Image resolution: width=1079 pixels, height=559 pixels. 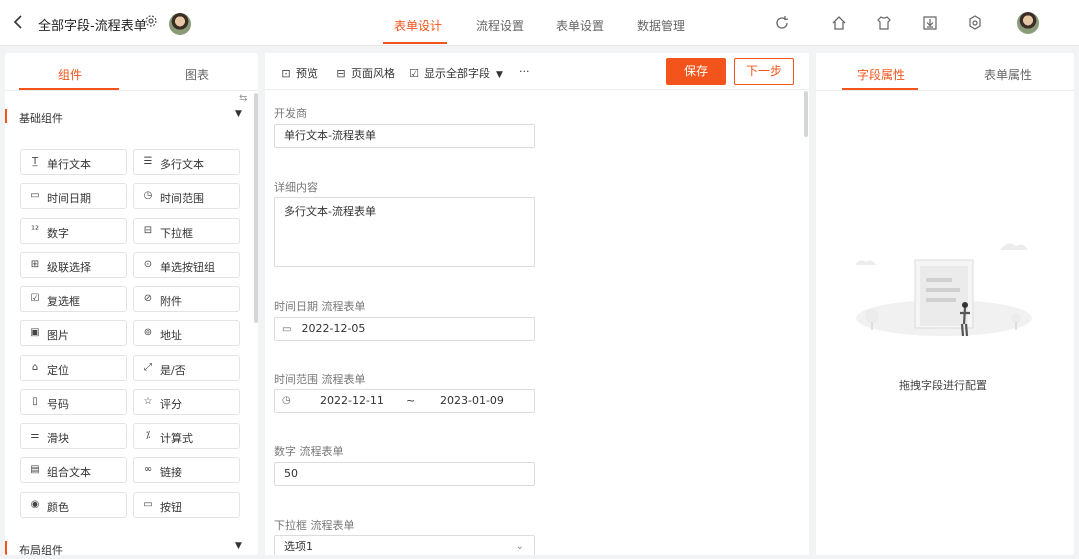 What do you see at coordinates (186, 402) in the screenshot?
I see `component-item: ☆ 评分` at bounding box center [186, 402].